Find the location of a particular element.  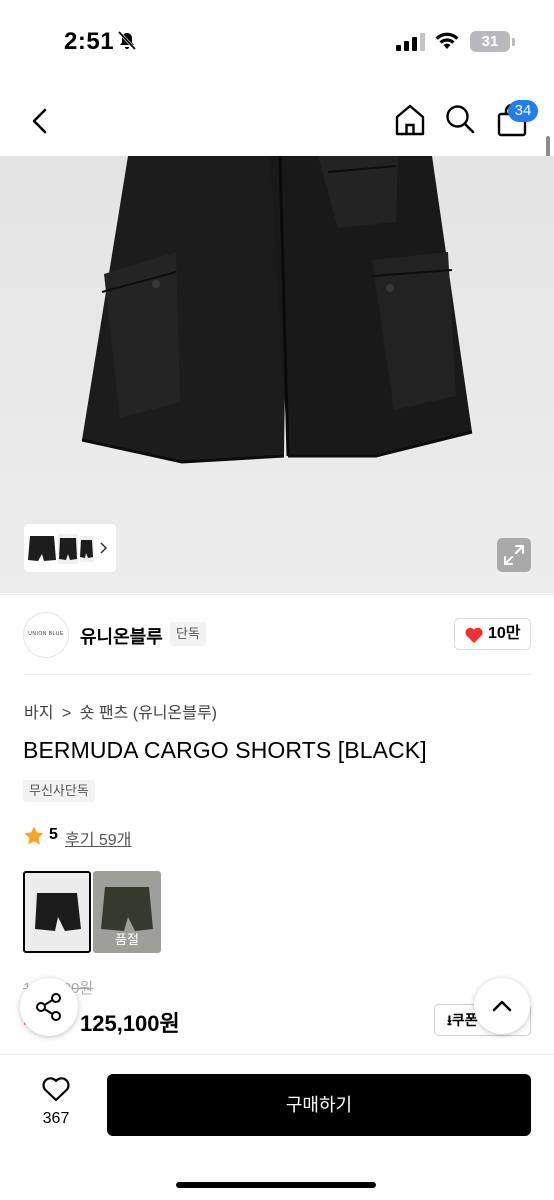

scroll-to-top-button is located at coordinates (502, 1006).